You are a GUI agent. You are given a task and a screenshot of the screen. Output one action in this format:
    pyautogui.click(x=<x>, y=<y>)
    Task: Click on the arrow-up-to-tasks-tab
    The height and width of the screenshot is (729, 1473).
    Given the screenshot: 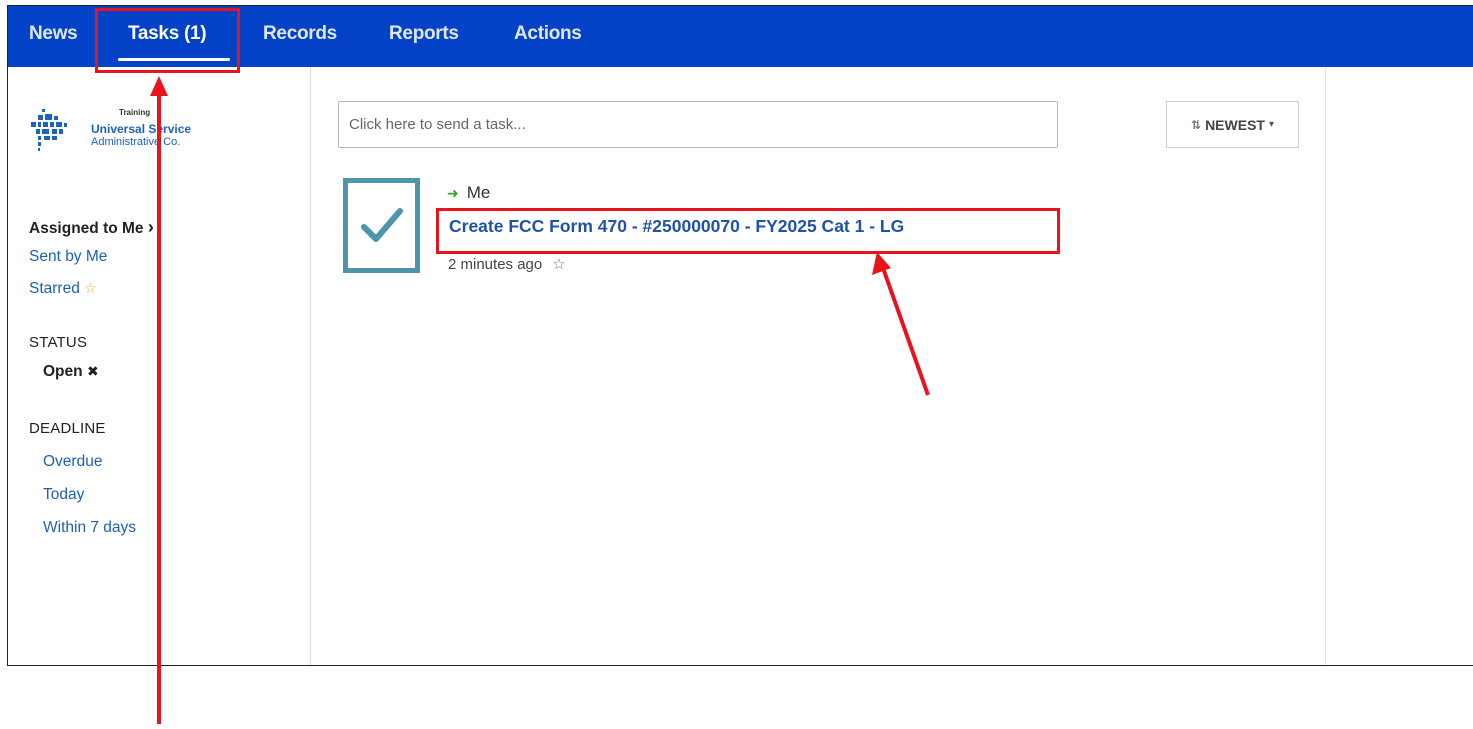 What is the action you would take?
    pyautogui.click(x=159, y=400)
    